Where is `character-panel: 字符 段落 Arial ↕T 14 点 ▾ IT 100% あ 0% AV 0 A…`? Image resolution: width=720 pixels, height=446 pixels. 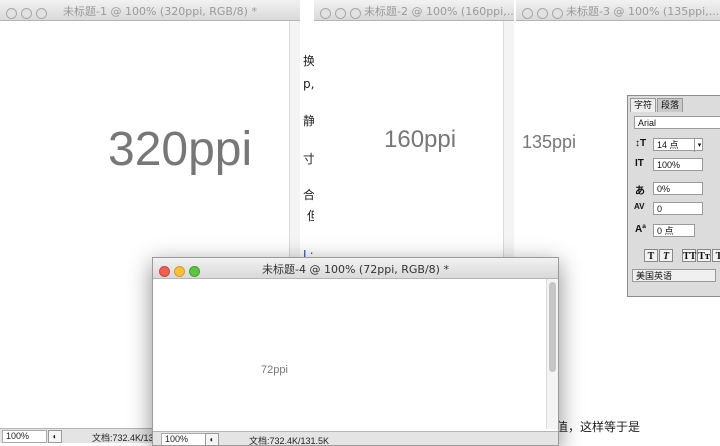
character-panel: 字符 段落 Arial ↕T 14 点 ▾ IT 100% あ 0% AV 0 A… is located at coordinates (673, 196).